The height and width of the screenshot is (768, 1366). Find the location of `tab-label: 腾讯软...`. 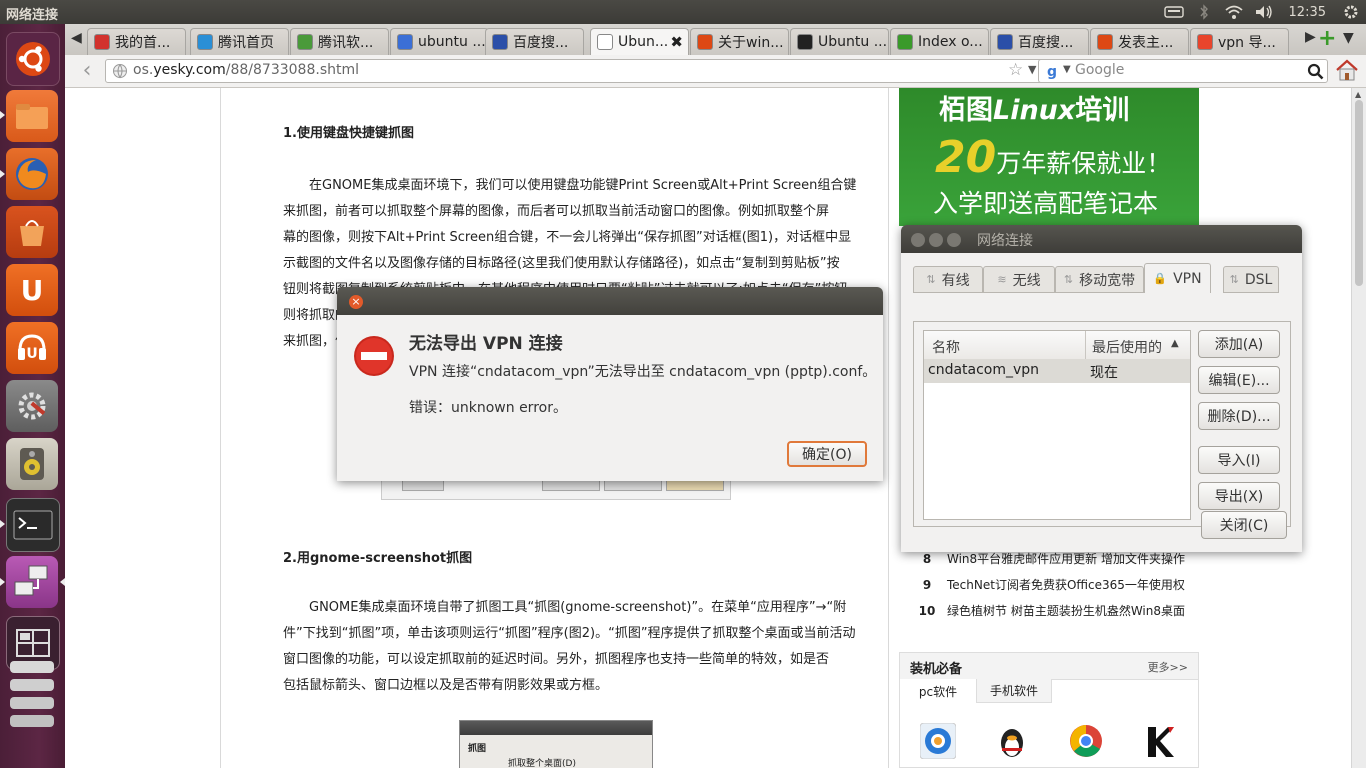

tab-label: 腾讯软... is located at coordinates (346, 43).